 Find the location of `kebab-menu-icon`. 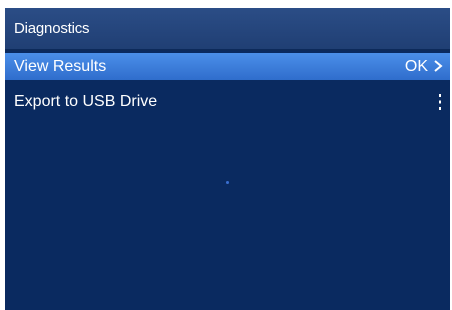

kebab-menu-icon is located at coordinates (440, 102).